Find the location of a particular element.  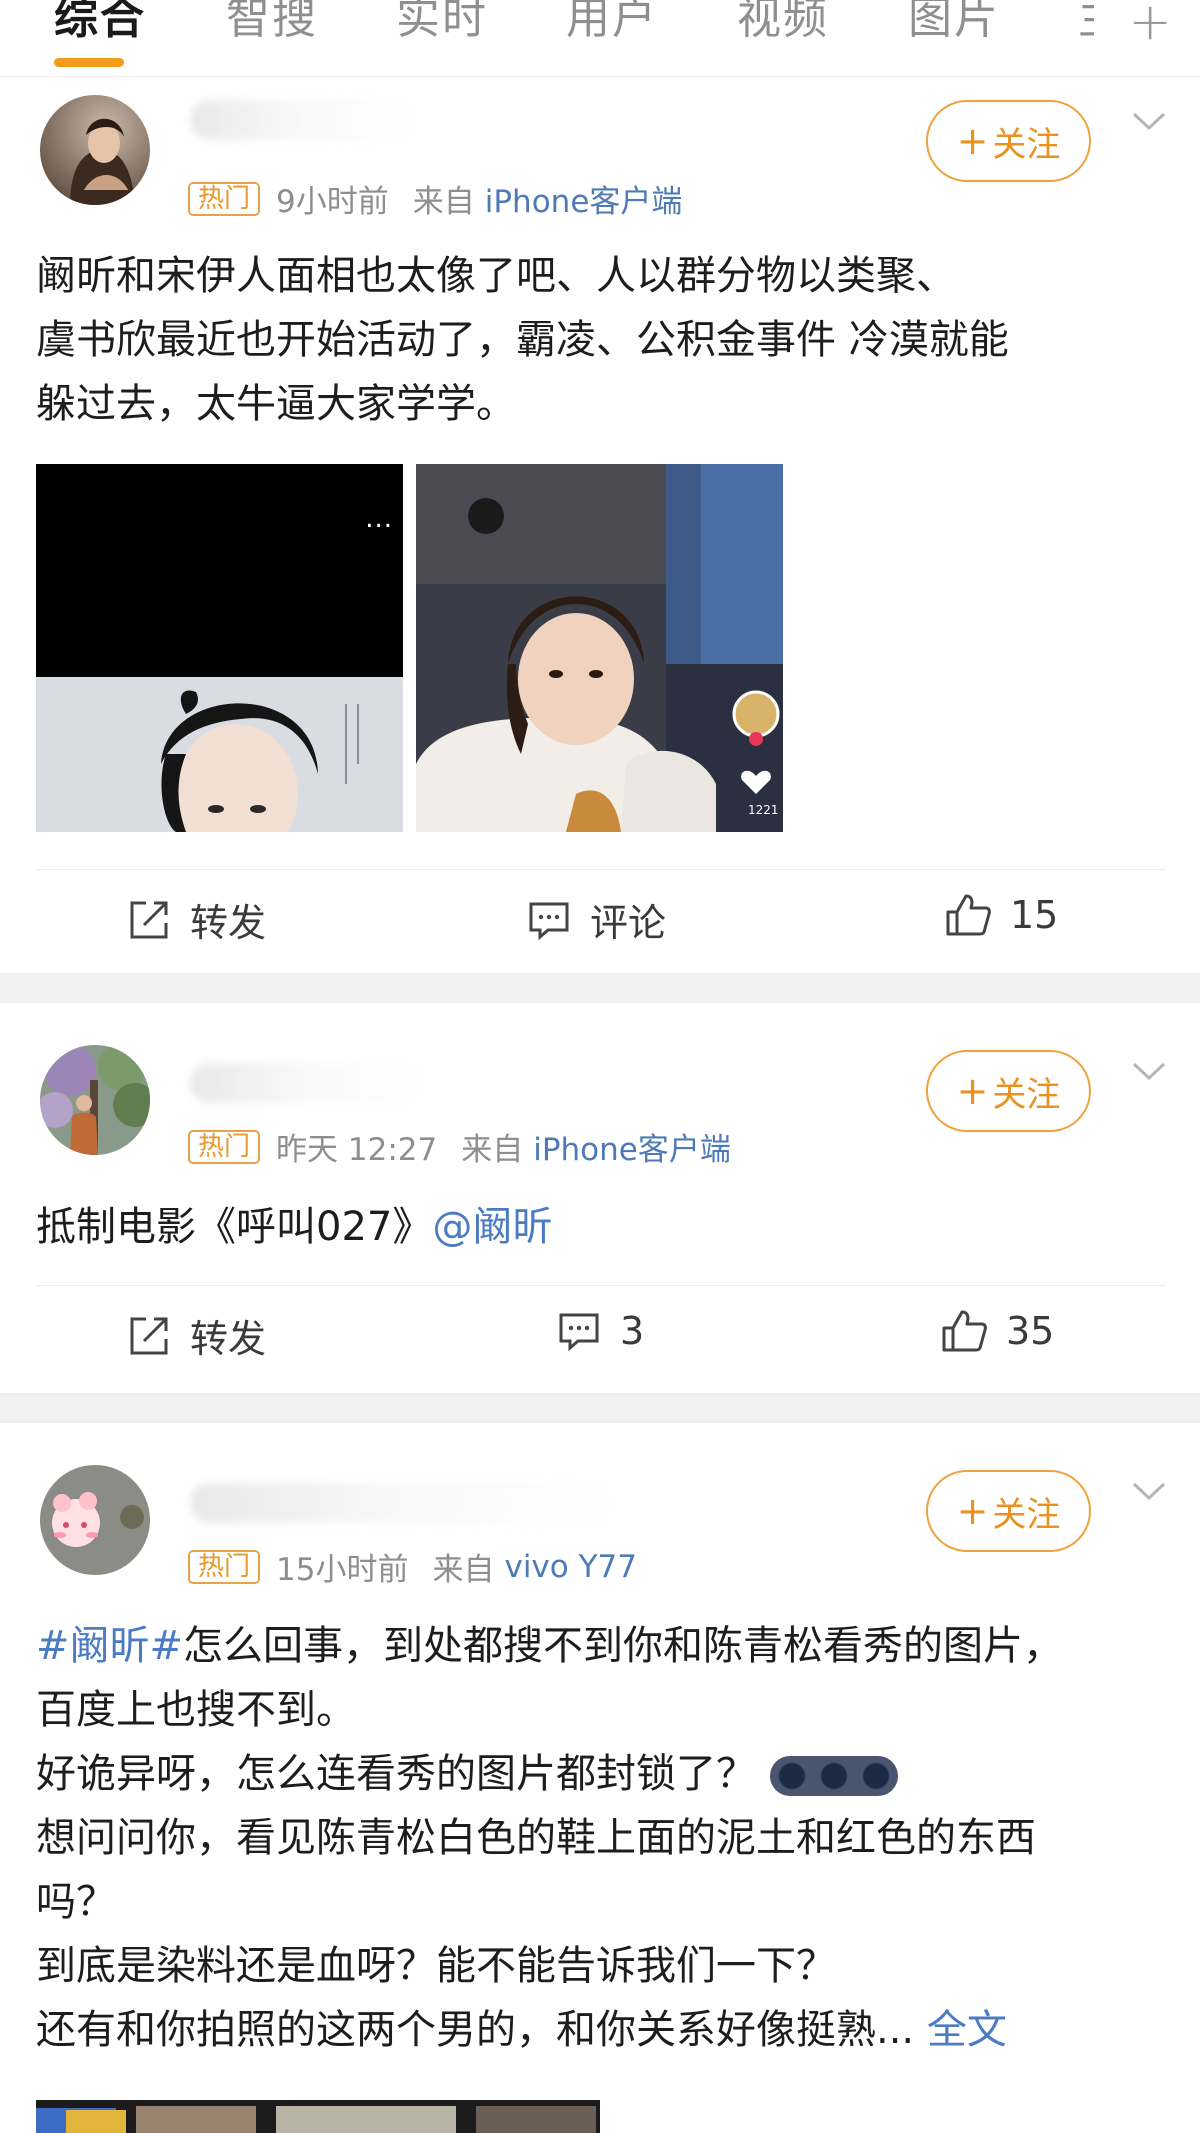

active-tab-indicator is located at coordinates (89, 62).